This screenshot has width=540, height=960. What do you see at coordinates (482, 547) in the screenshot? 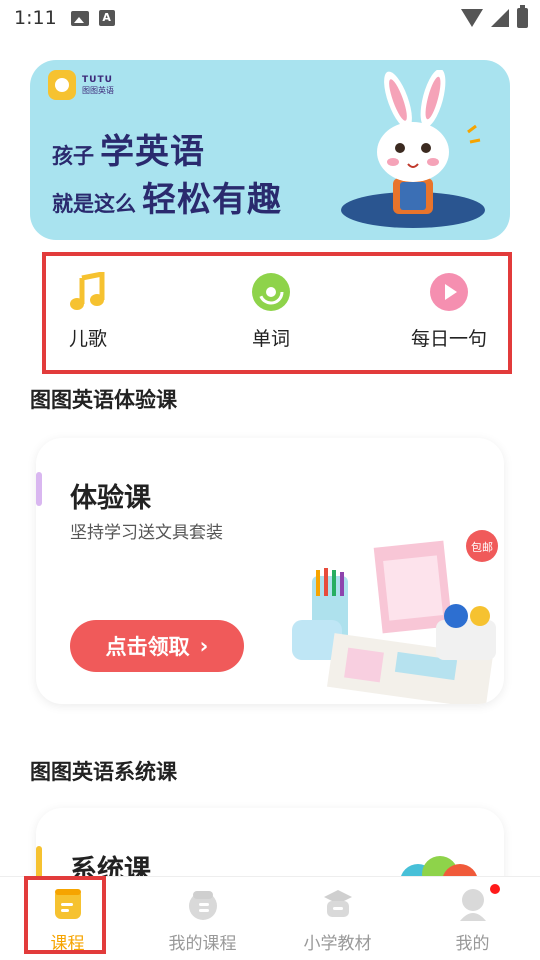
I see `free-shipping-badge: 包邮` at bounding box center [482, 547].